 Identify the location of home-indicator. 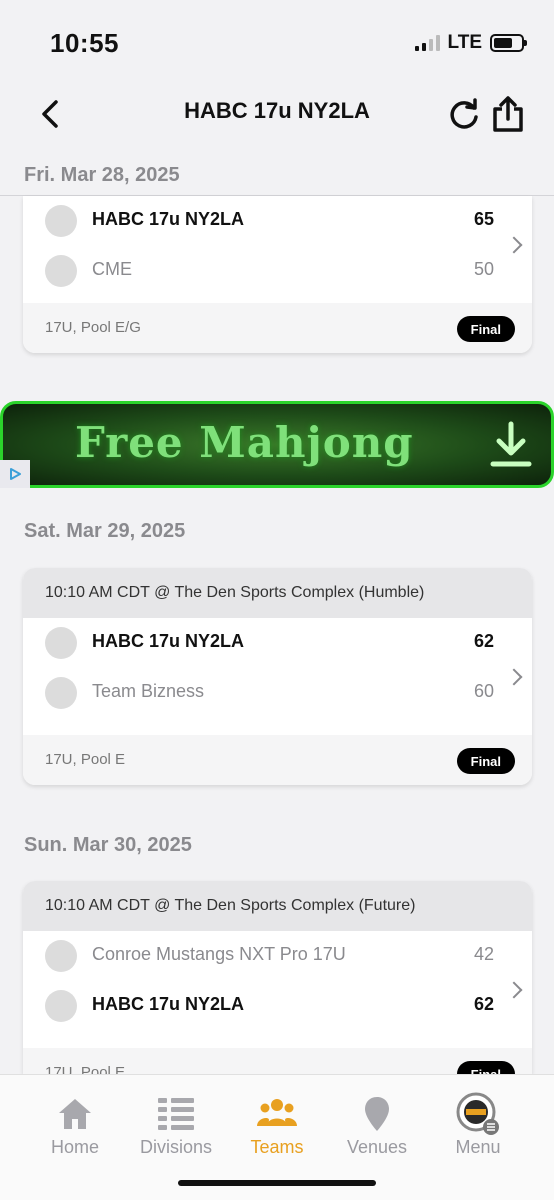
(277, 1183).